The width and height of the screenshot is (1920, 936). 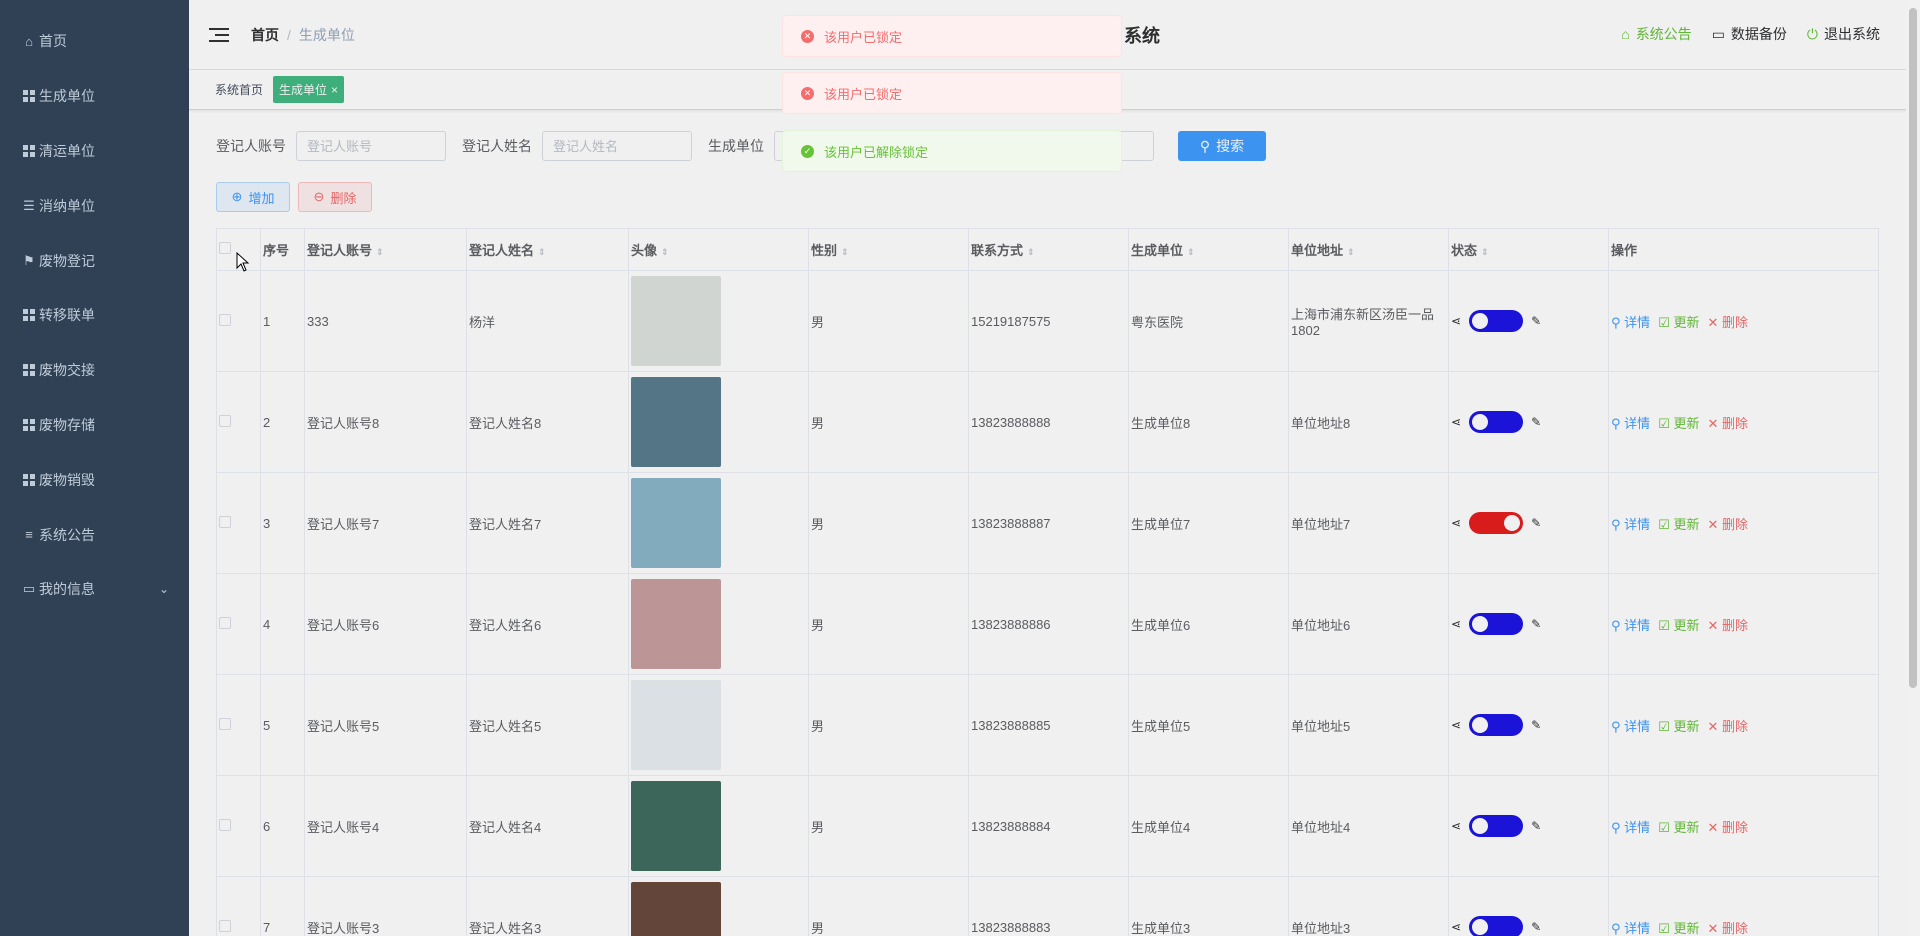 What do you see at coordinates (718, 249) in the screenshot?
I see `header-avatar: 头像 ⇕` at bounding box center [718, 249].